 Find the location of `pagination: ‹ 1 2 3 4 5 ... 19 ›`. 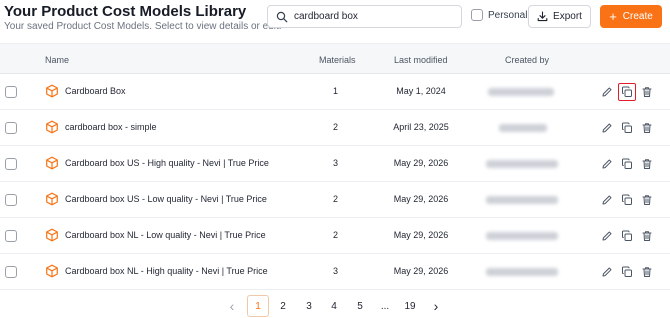

pagination: ‹ 1 2 3 4 5 ... 19 › is located at coordinates (335, 306).